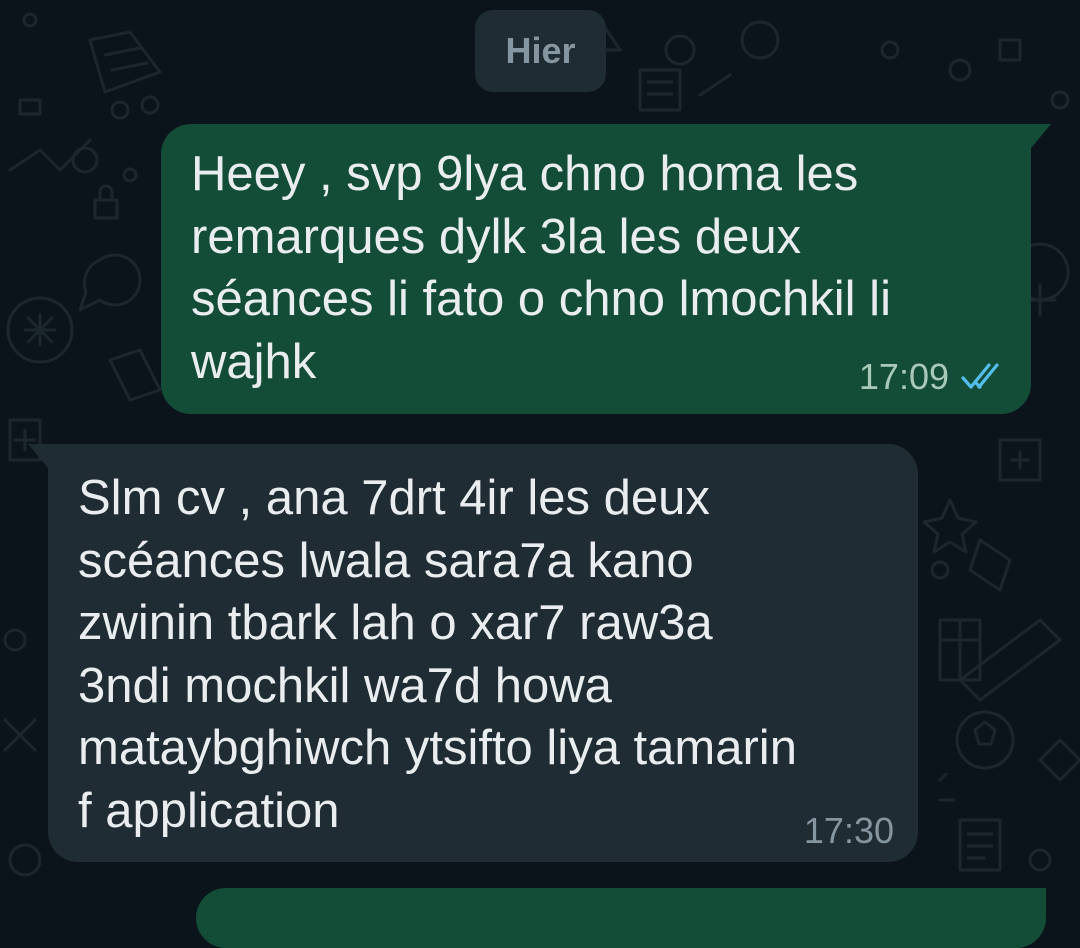 The height and width of the screenshot is (948, 1080). What do you see at coordinates (621, 918) in the screenshot?
I see `partial-outgoing-message-bubble` at bounding box center [621, 918].